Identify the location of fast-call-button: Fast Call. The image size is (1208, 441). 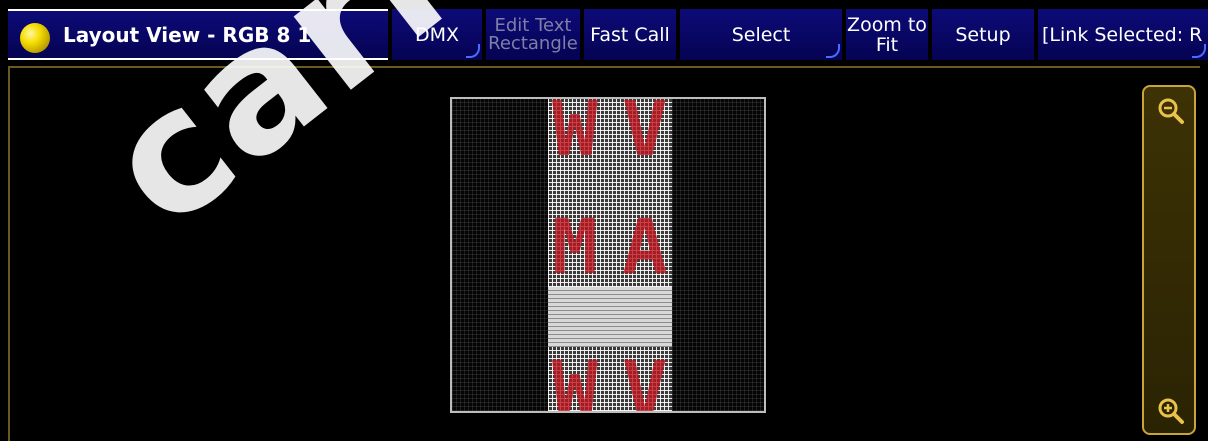
(630, 34).